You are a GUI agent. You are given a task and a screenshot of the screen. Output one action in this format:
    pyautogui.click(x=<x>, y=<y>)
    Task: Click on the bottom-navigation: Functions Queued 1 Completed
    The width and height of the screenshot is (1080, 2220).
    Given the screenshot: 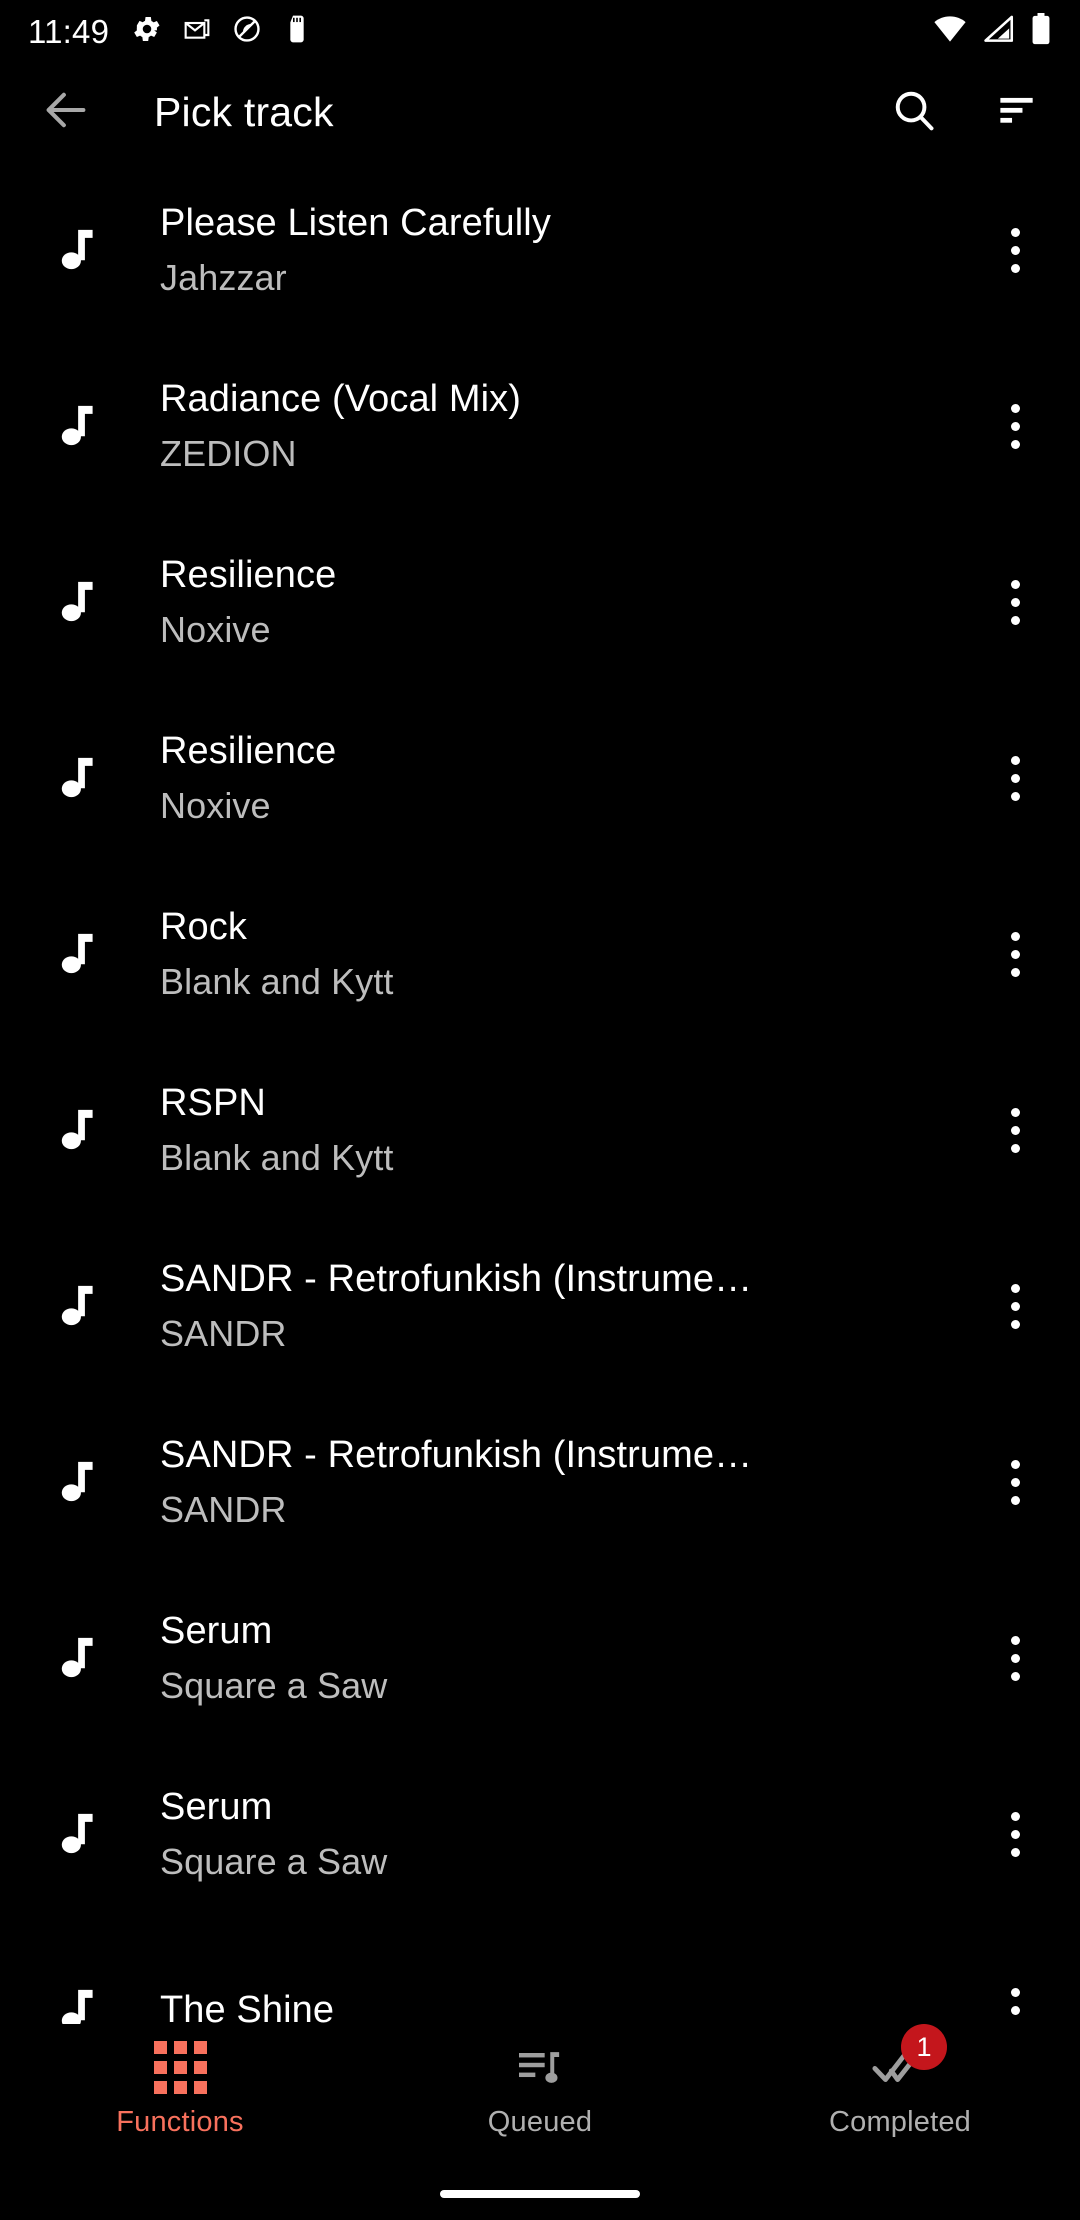 What is the action you would take?
    pyautogui.click(x=540, y=2092)
    